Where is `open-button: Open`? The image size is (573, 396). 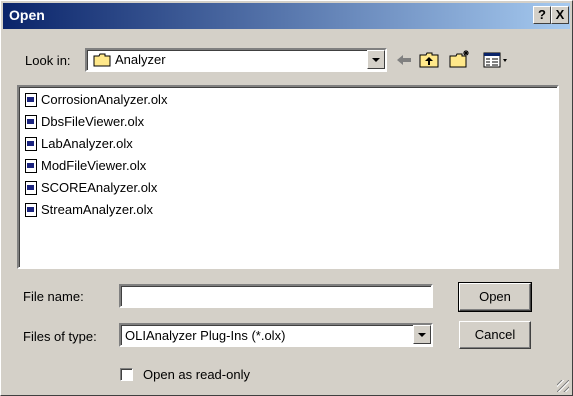
open-button: Open is located at coordinates (495, 297).